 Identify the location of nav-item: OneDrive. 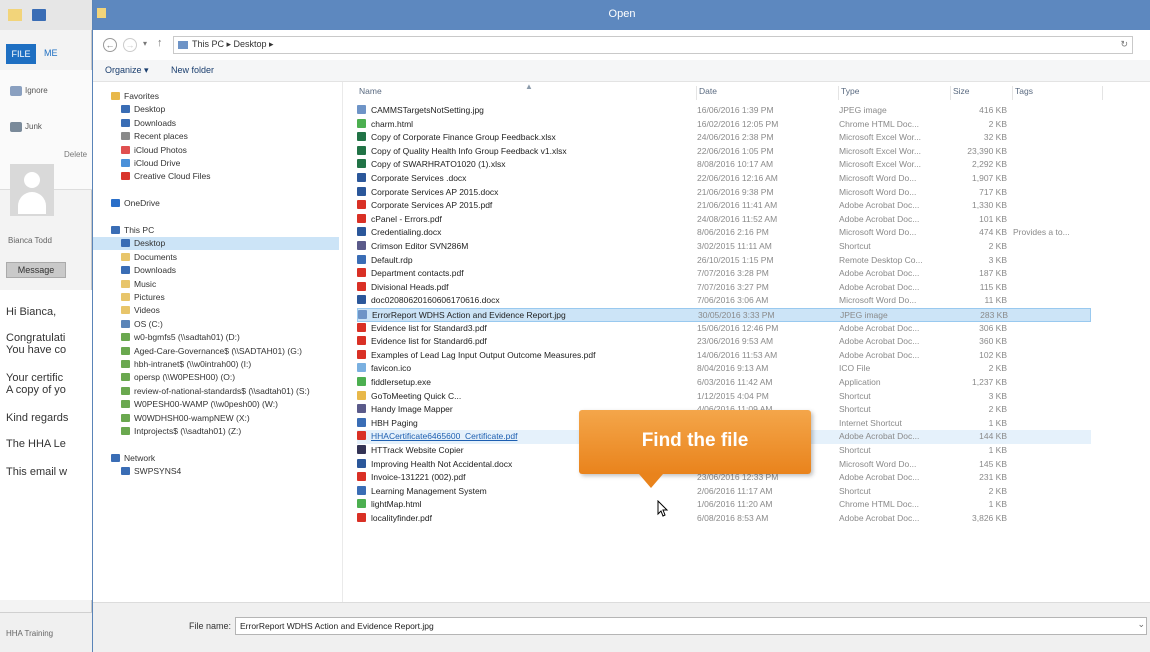
(216, 203).